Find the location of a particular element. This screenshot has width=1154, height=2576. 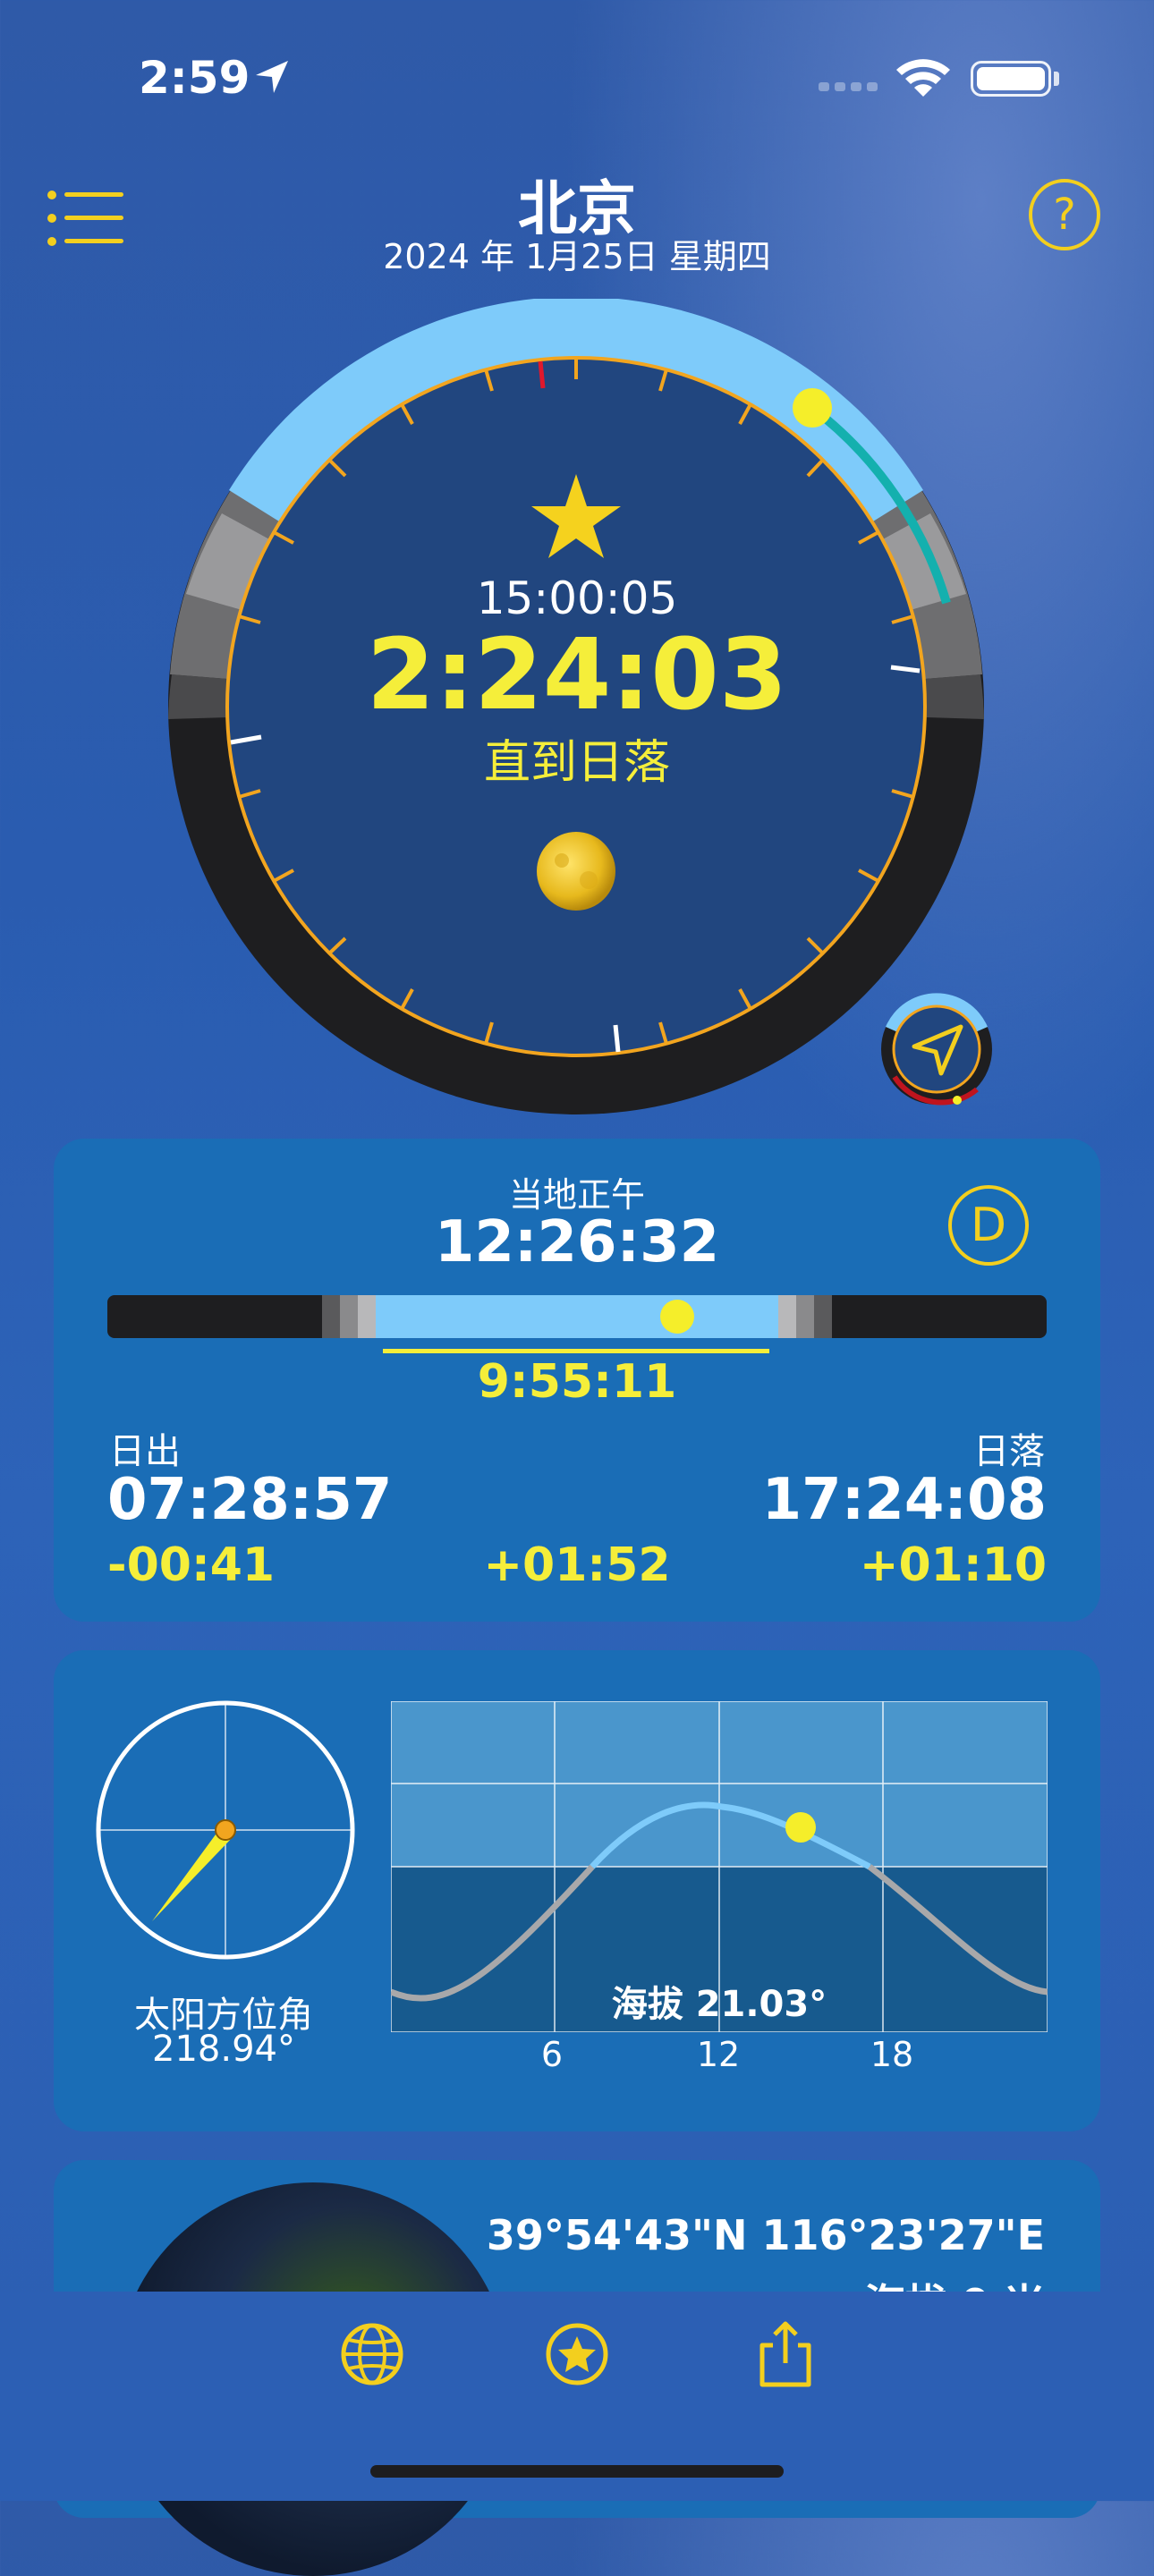

battery-tip is located at coordinates (1056, 79).